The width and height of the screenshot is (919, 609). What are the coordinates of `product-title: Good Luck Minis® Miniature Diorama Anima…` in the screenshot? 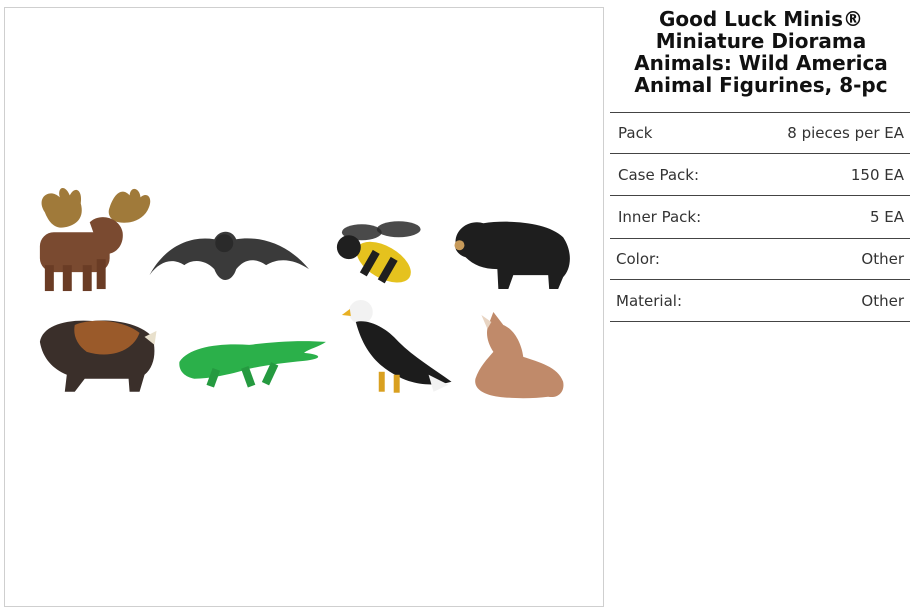 It's located at (761, 52).